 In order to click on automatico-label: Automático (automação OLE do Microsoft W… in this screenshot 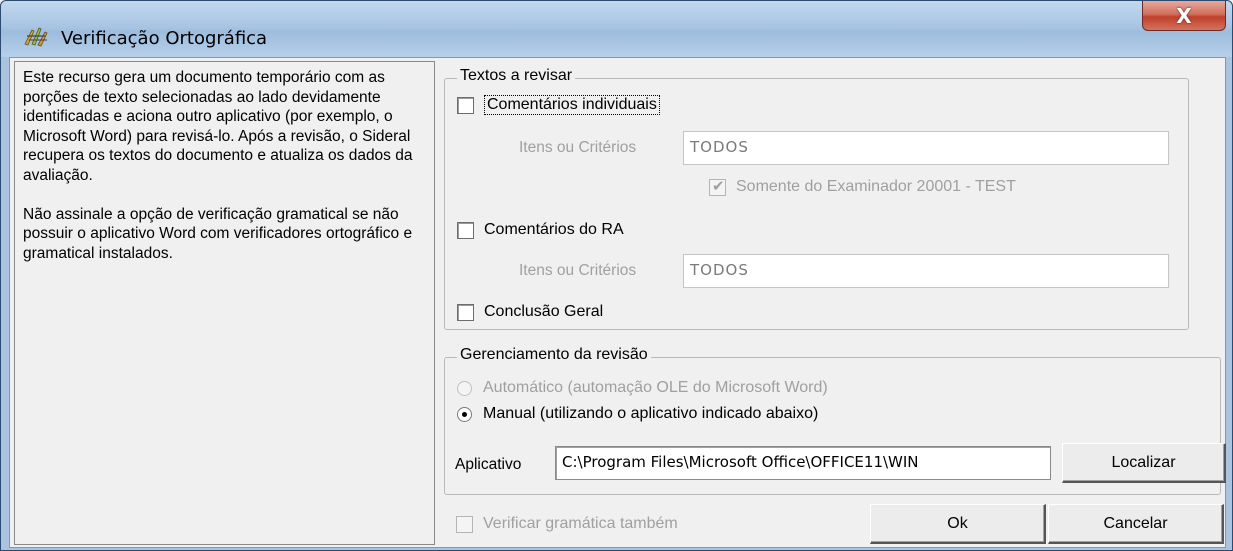, I will do `click(655, 387)`.